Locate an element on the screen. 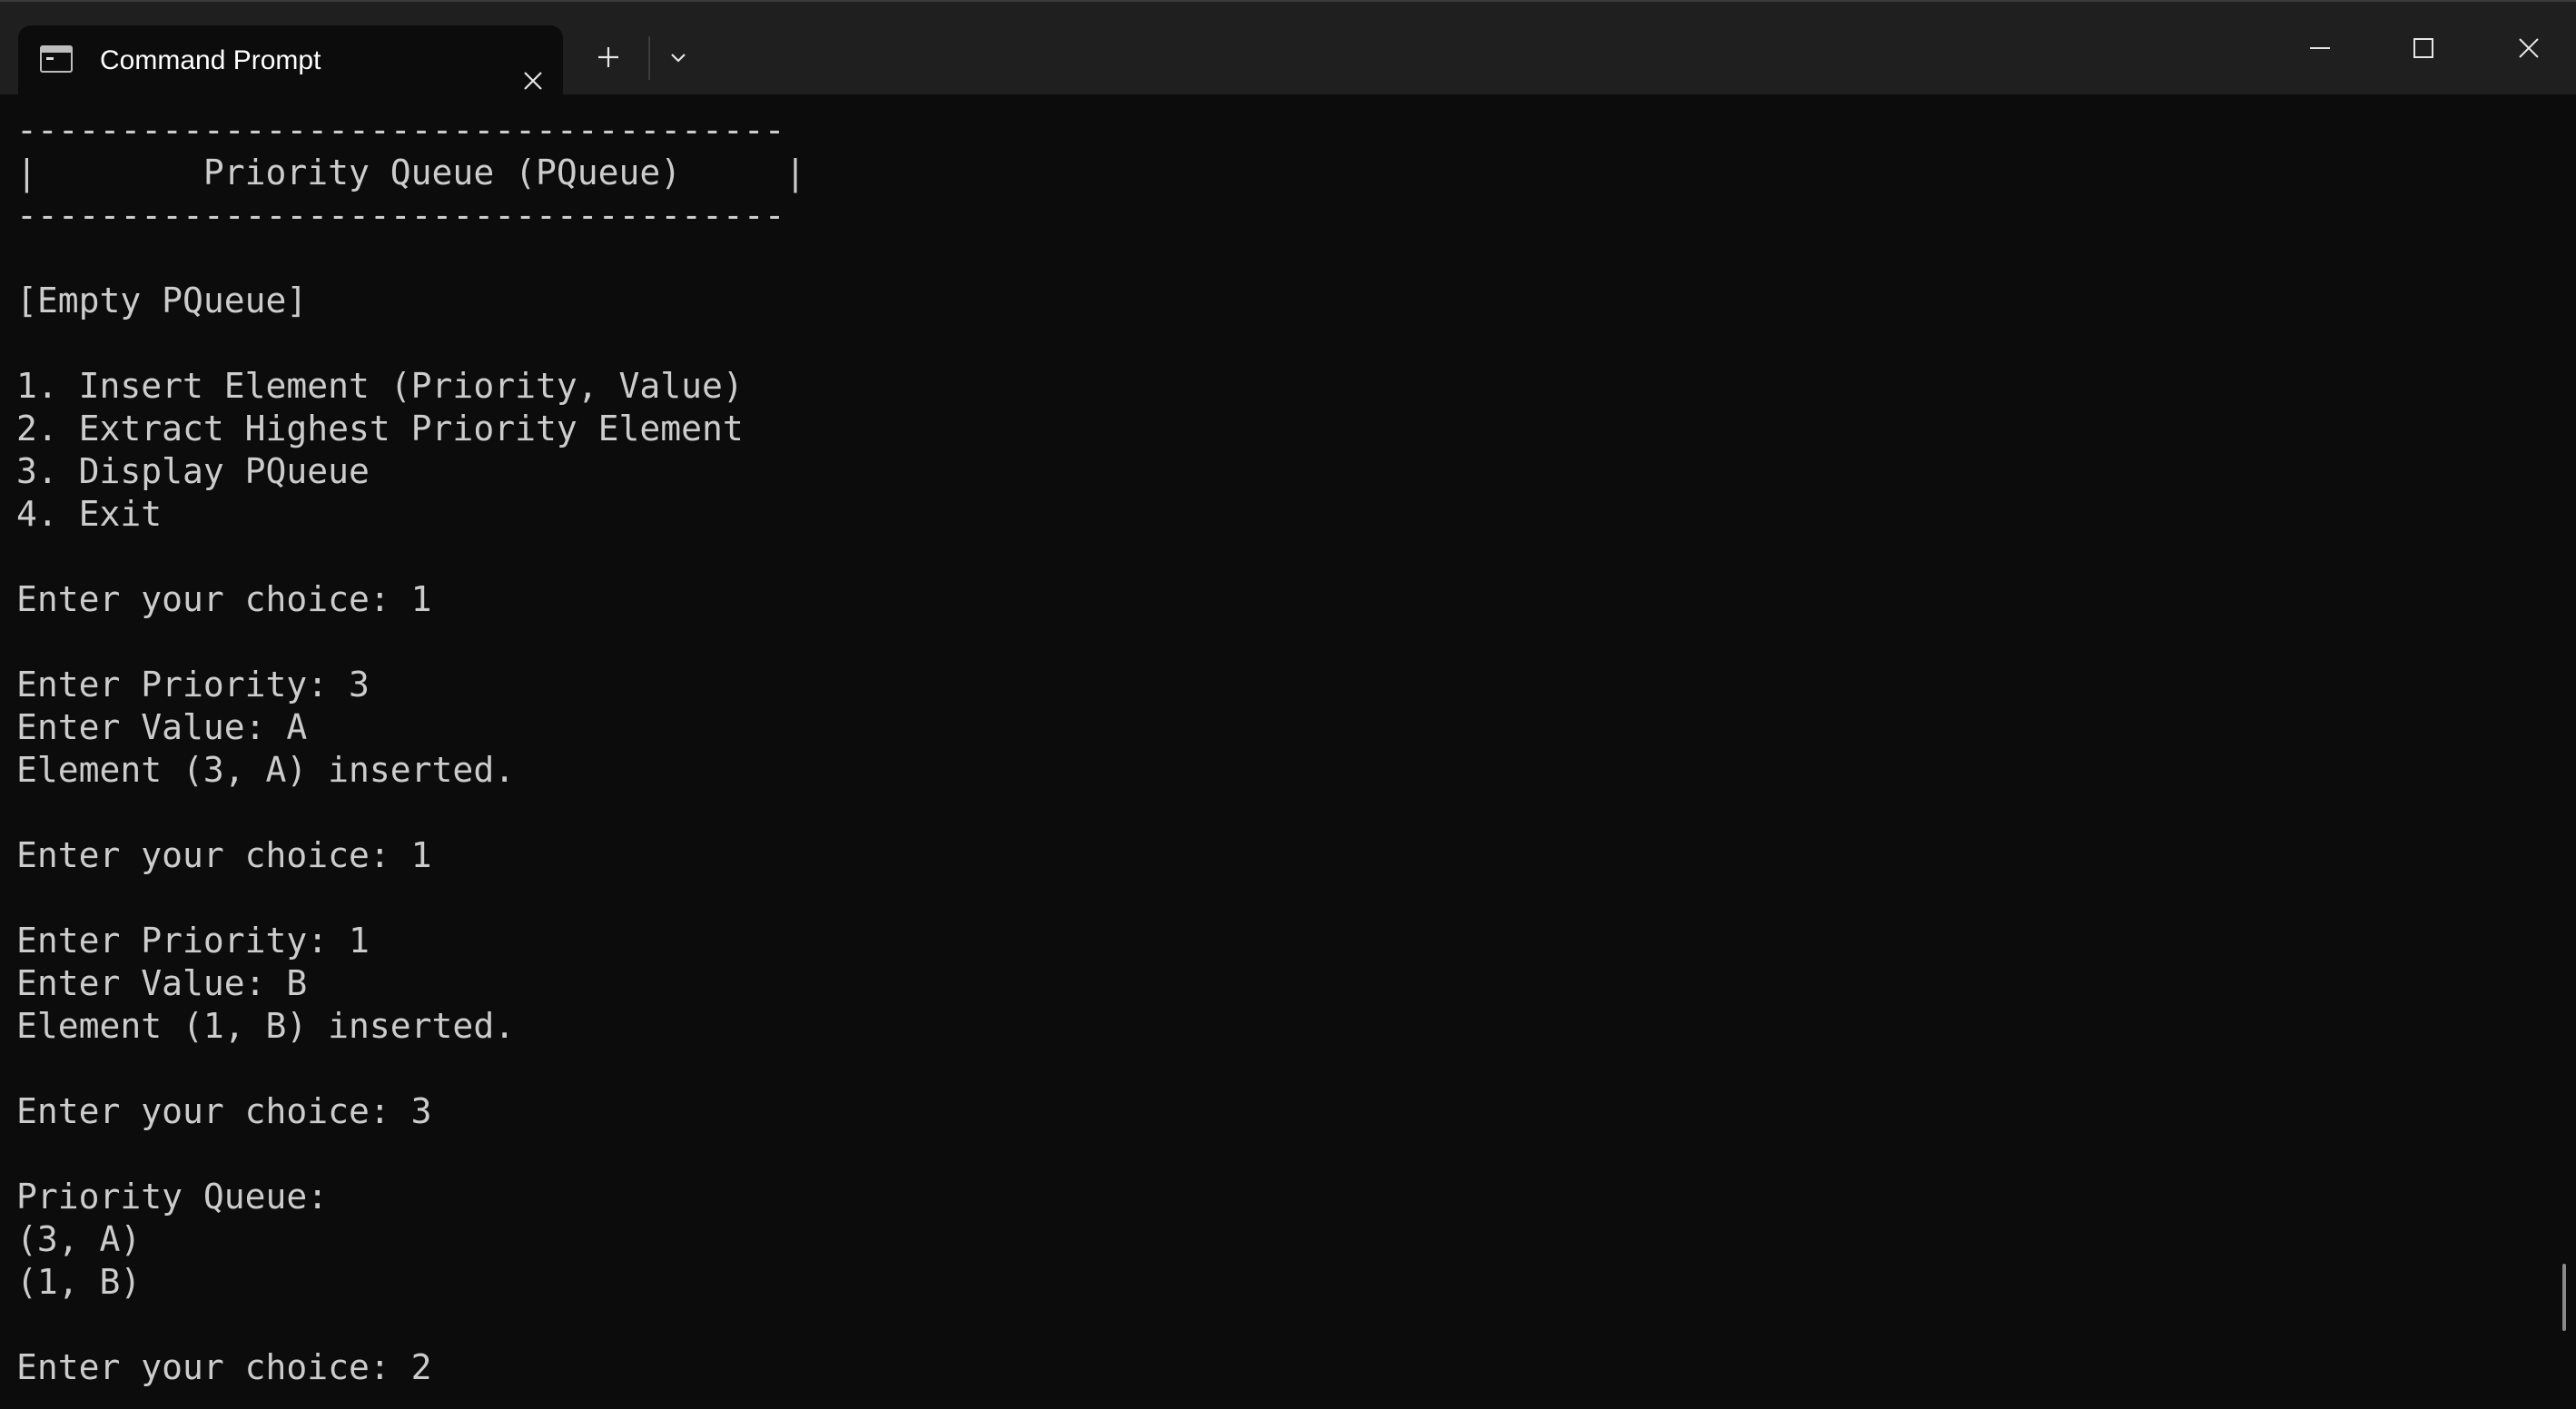  console-line: Enter Value: A is located at coordinates (162, 727).